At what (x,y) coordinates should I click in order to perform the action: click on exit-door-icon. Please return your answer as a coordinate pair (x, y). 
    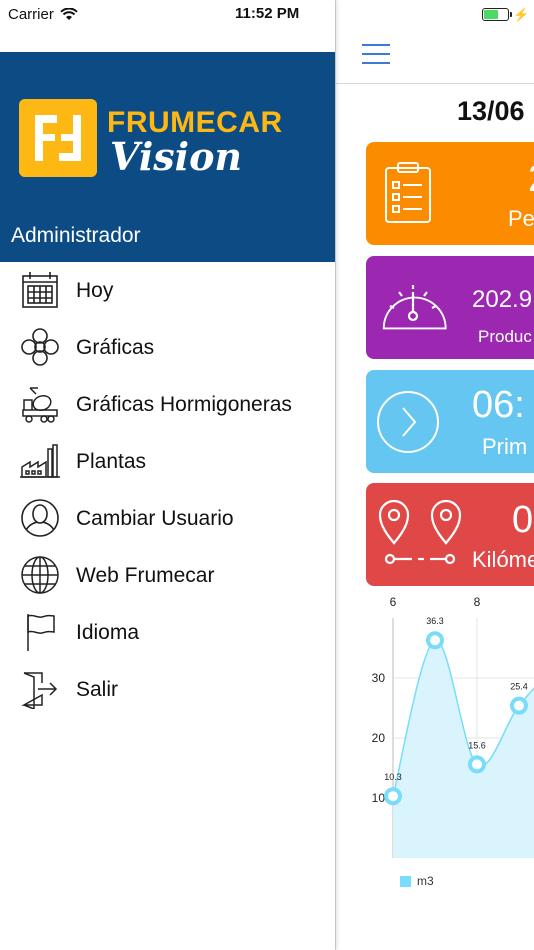
    Looking at the image, I should click on (39, 690).